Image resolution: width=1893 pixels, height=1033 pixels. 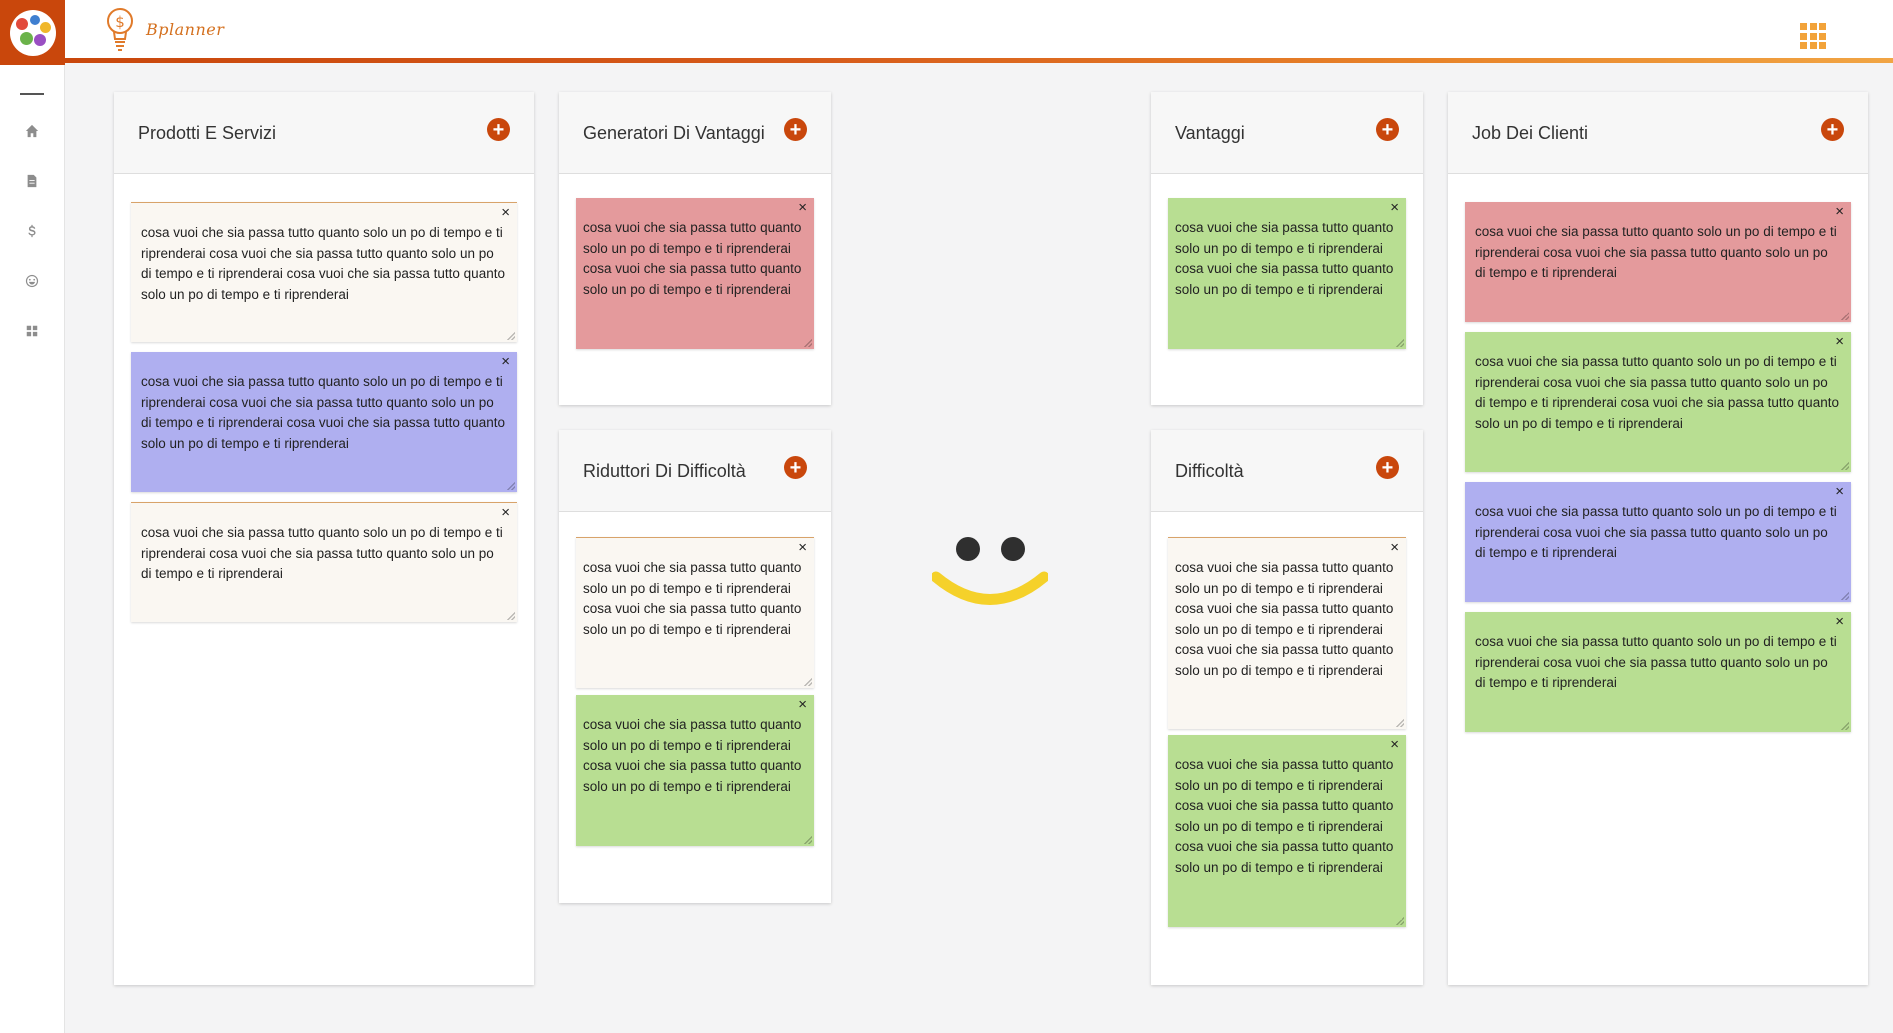 I want to click on column-title: Prodotti E Servizi, so click(x=207, y=133).